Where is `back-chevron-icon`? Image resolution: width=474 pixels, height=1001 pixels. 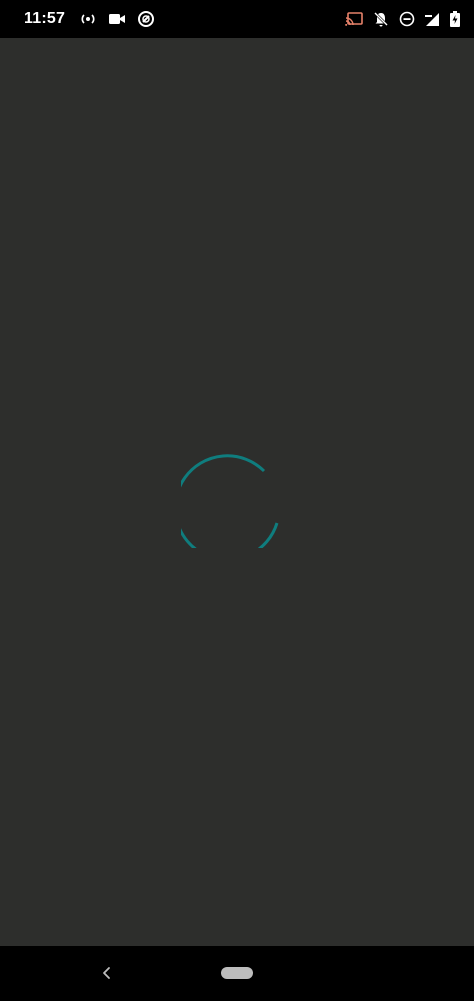 back-chevron-icon is located at coordinates (107, 973).